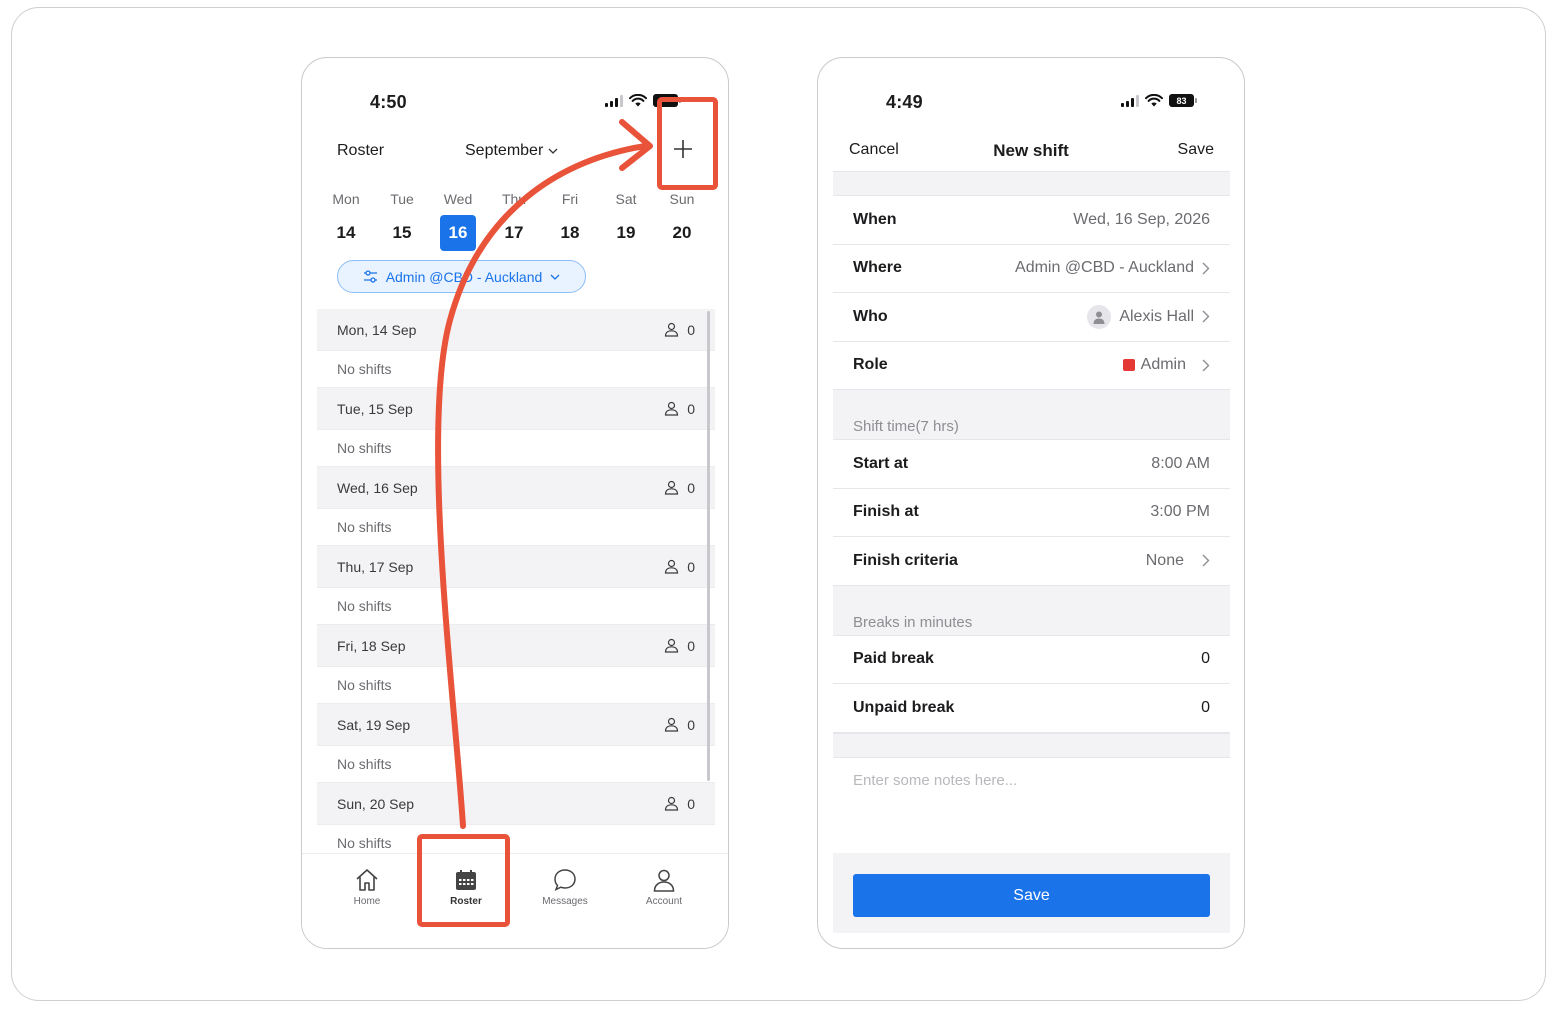 This screenshot has height=1016, width=1557. What do you see at coordinates (1031, 895) in the screenshot?
I see `save-button: Save` at bounding box center [1031, 895].